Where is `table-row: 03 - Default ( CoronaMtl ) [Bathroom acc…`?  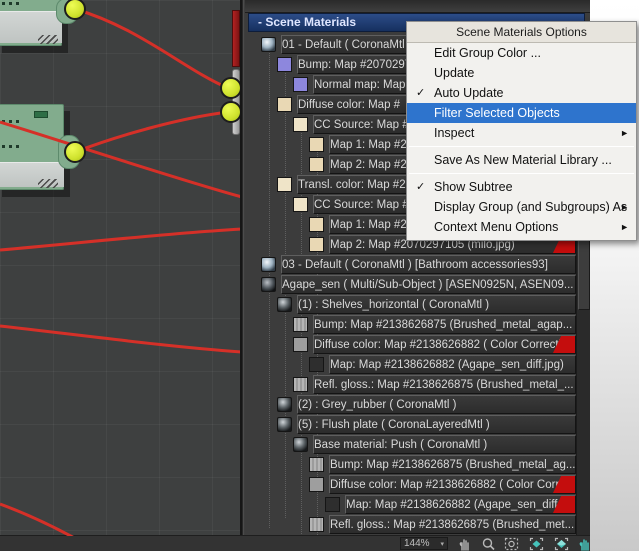
table-row: 03 - Default ( CoronaMtl ) [Bathroom acc… is located at coordinates (417, 264).